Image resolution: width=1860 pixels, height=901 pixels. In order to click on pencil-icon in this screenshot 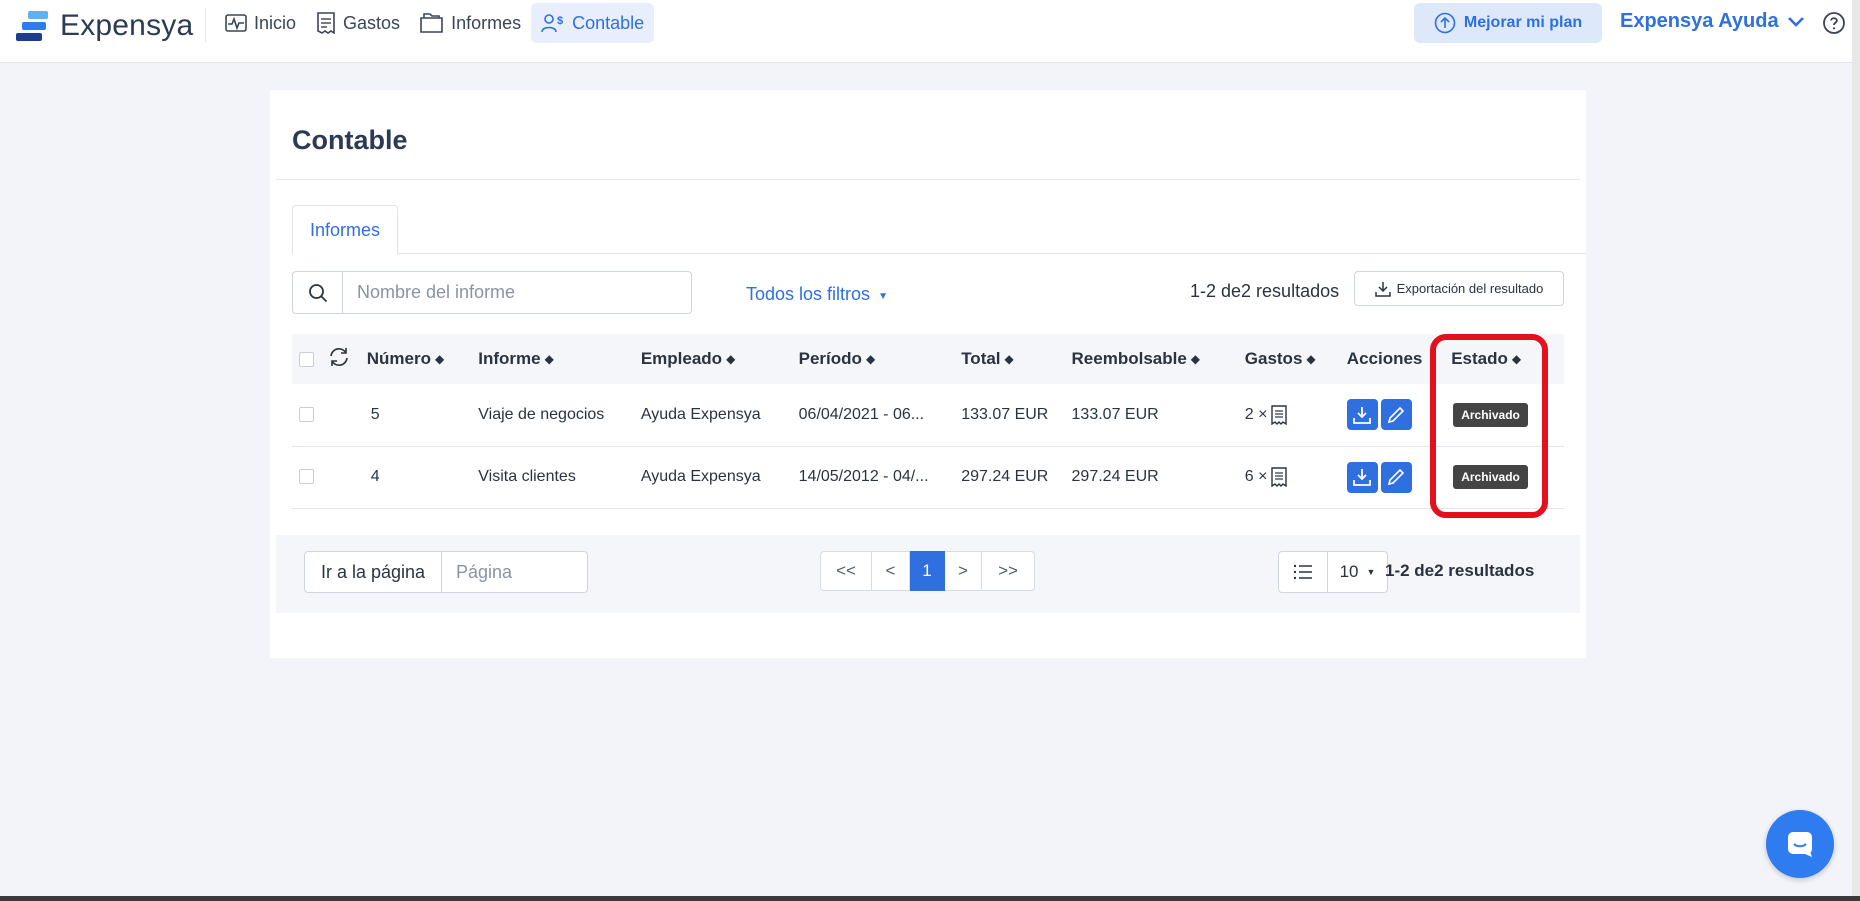, I will do `click(1396, 477)`.